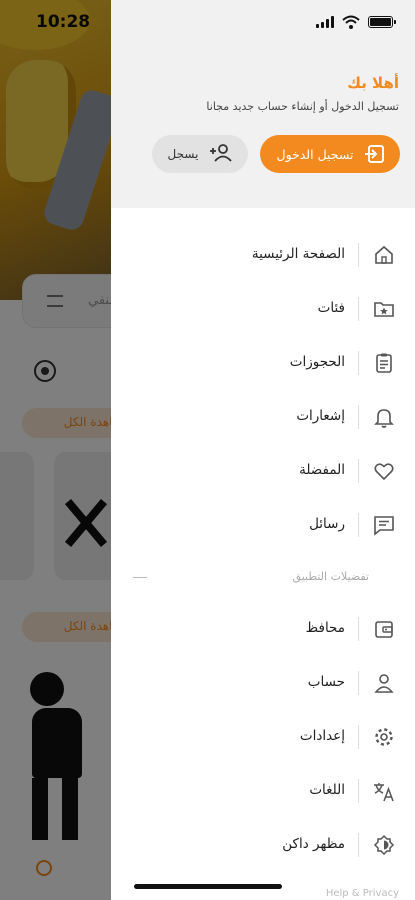 The height and width of the screenshot is (900, 415). I want to click on dark-mode-icon, so click(384, 845).